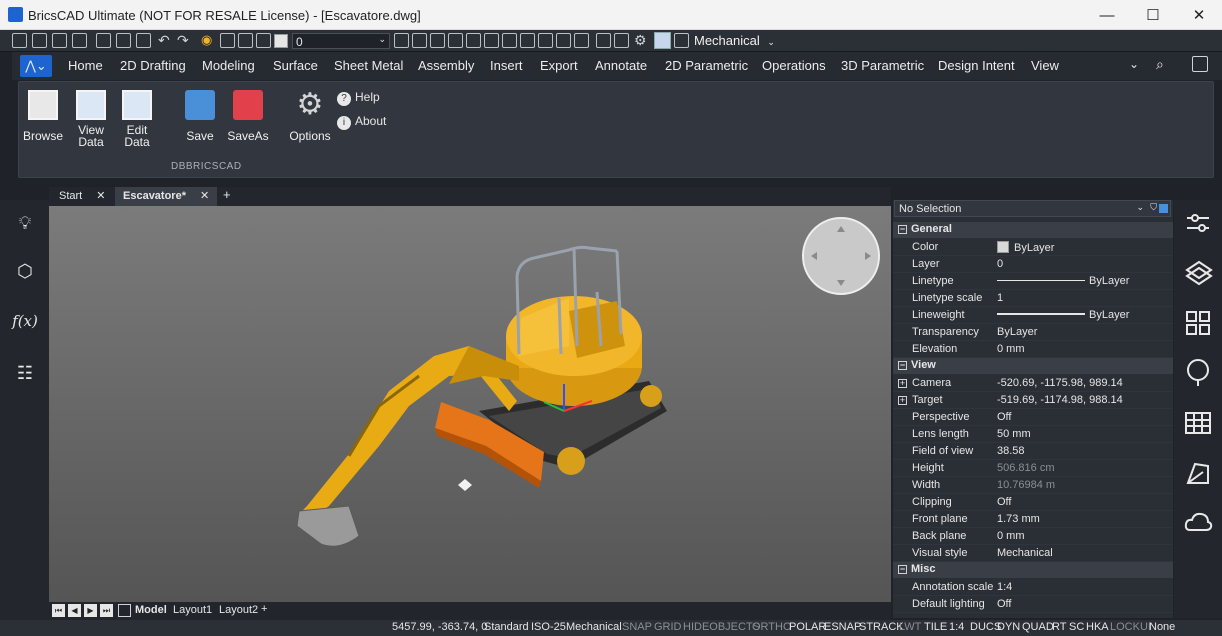 Image resolution: width=1222 pixels, height=636 pixels. I want to click on redo-icon: ↷, so click(183, 40).